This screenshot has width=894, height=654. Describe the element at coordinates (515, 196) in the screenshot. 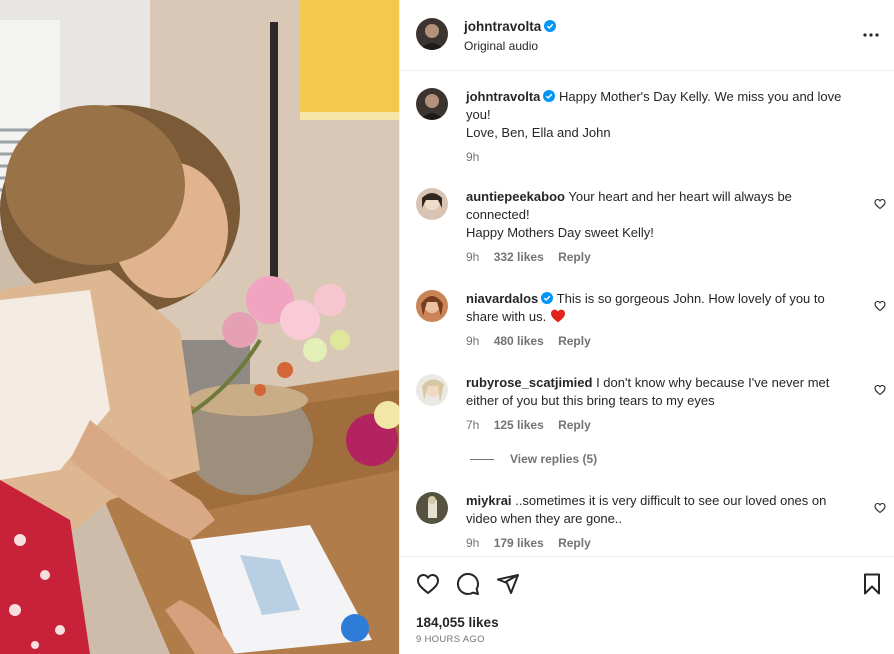

I see `commenter-username: auntiepeekaboo` at that location.